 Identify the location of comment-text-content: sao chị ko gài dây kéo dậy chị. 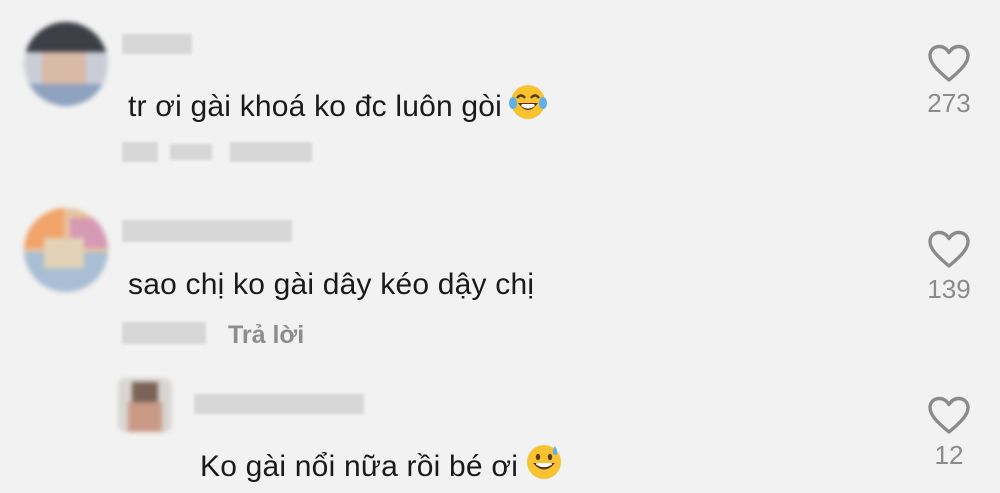
(331, 284).